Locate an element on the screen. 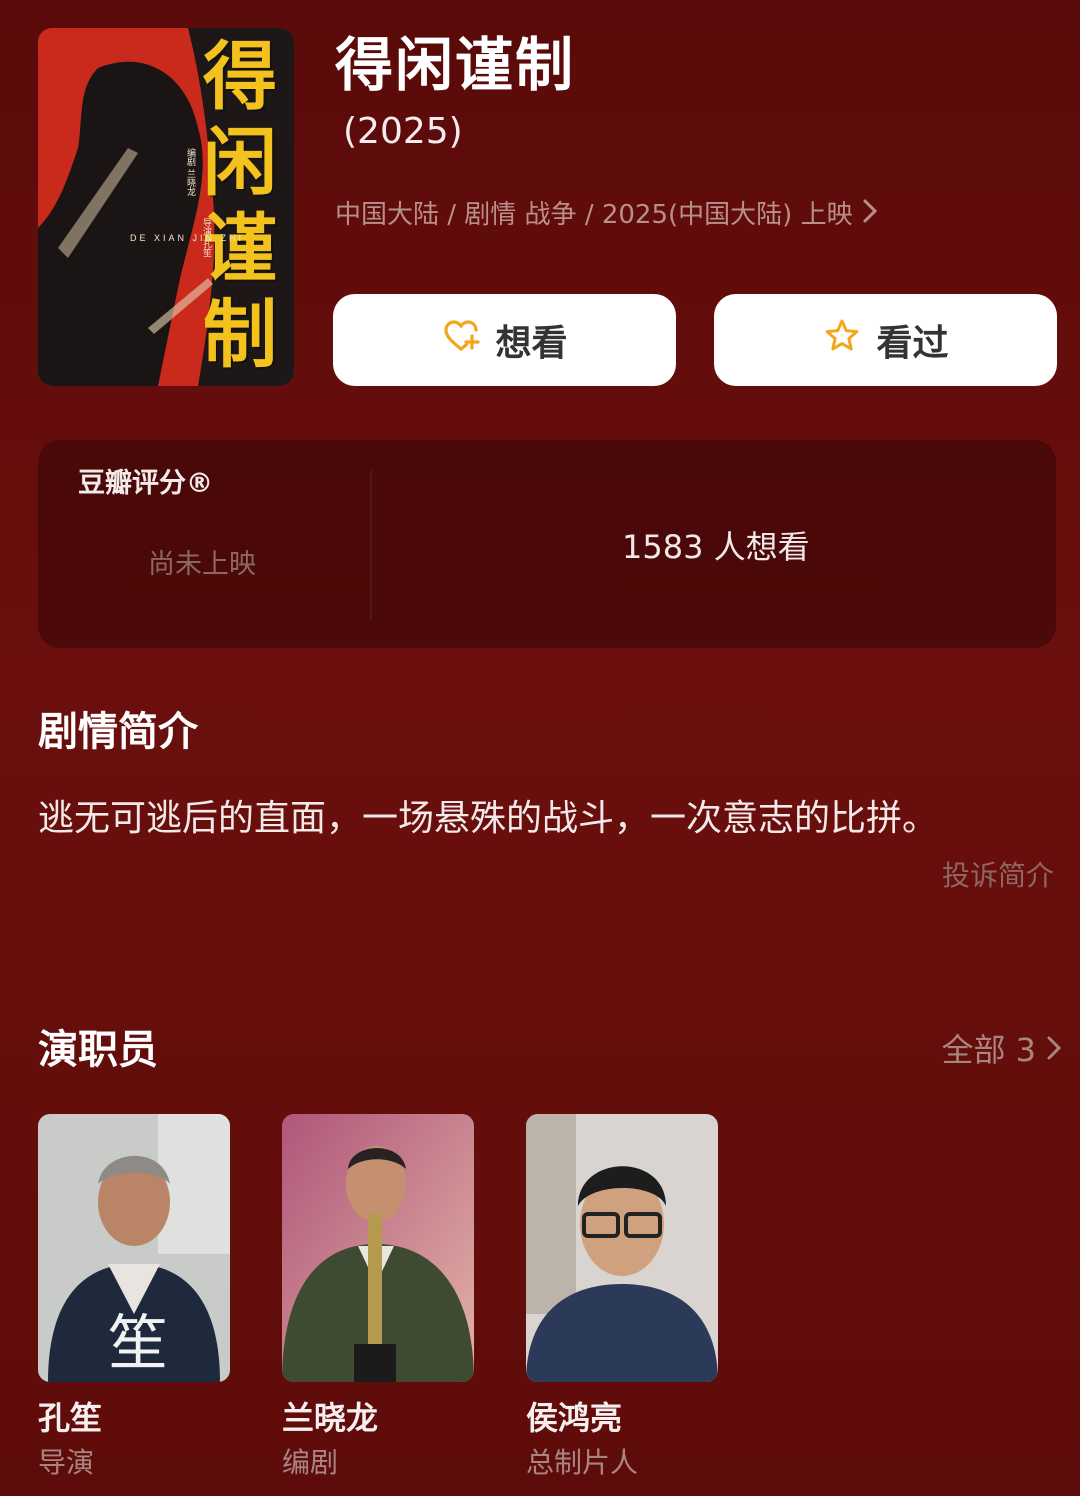 This screenshot has width=1080, height=1496. want-to-watch-label: 想看 is located at coordinates (531, 343).